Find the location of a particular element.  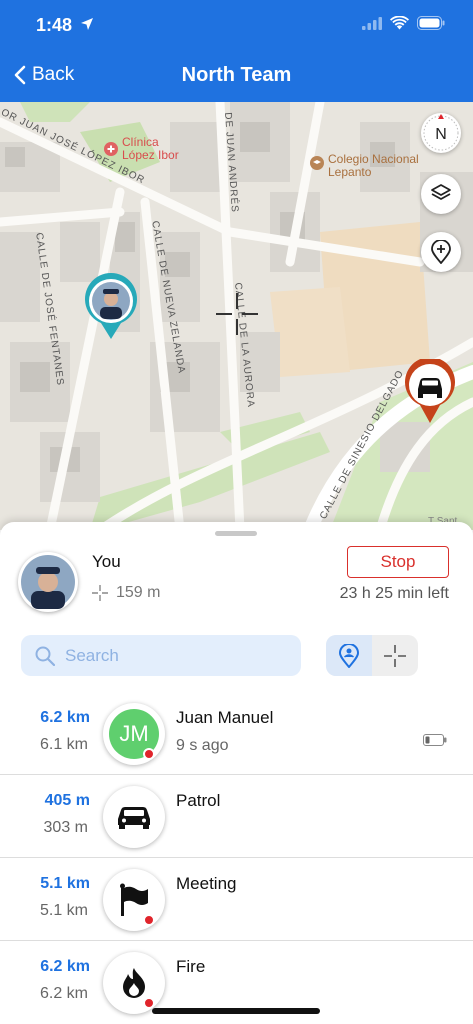

stop-button: Stop is located at coordinates (398, 562).